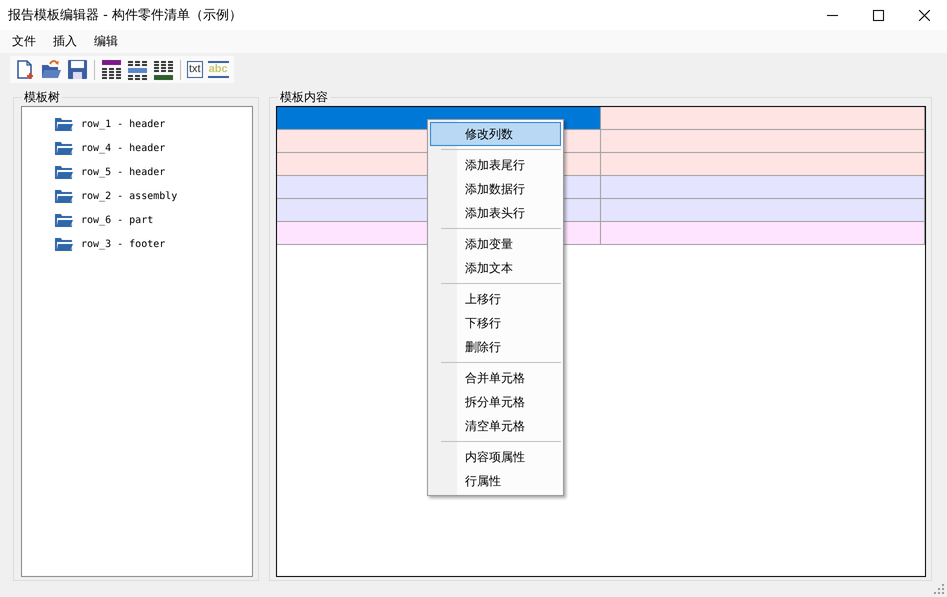 Image resolution: width=947 pixels, height=597 pixels. I want to click on group-title: 模板树, so click(42, 97).